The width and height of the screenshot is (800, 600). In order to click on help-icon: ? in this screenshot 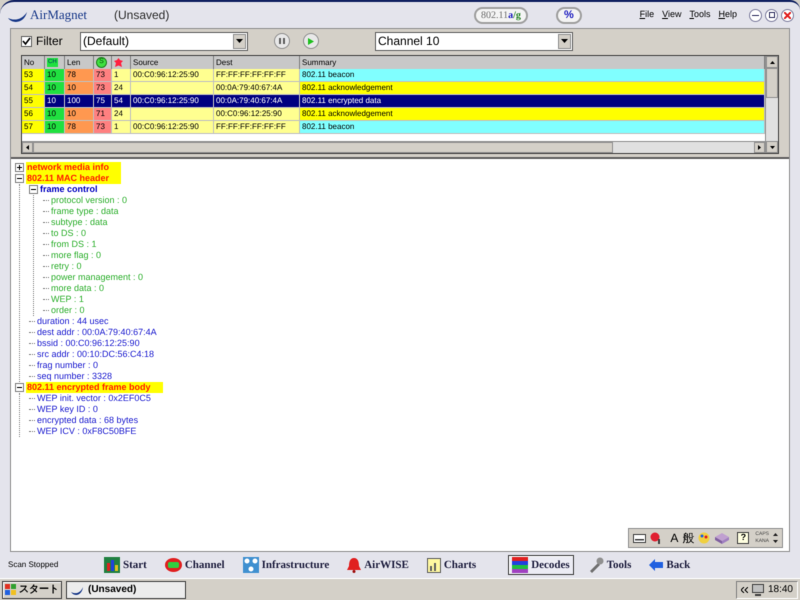, I will do `click(743, 538)`.